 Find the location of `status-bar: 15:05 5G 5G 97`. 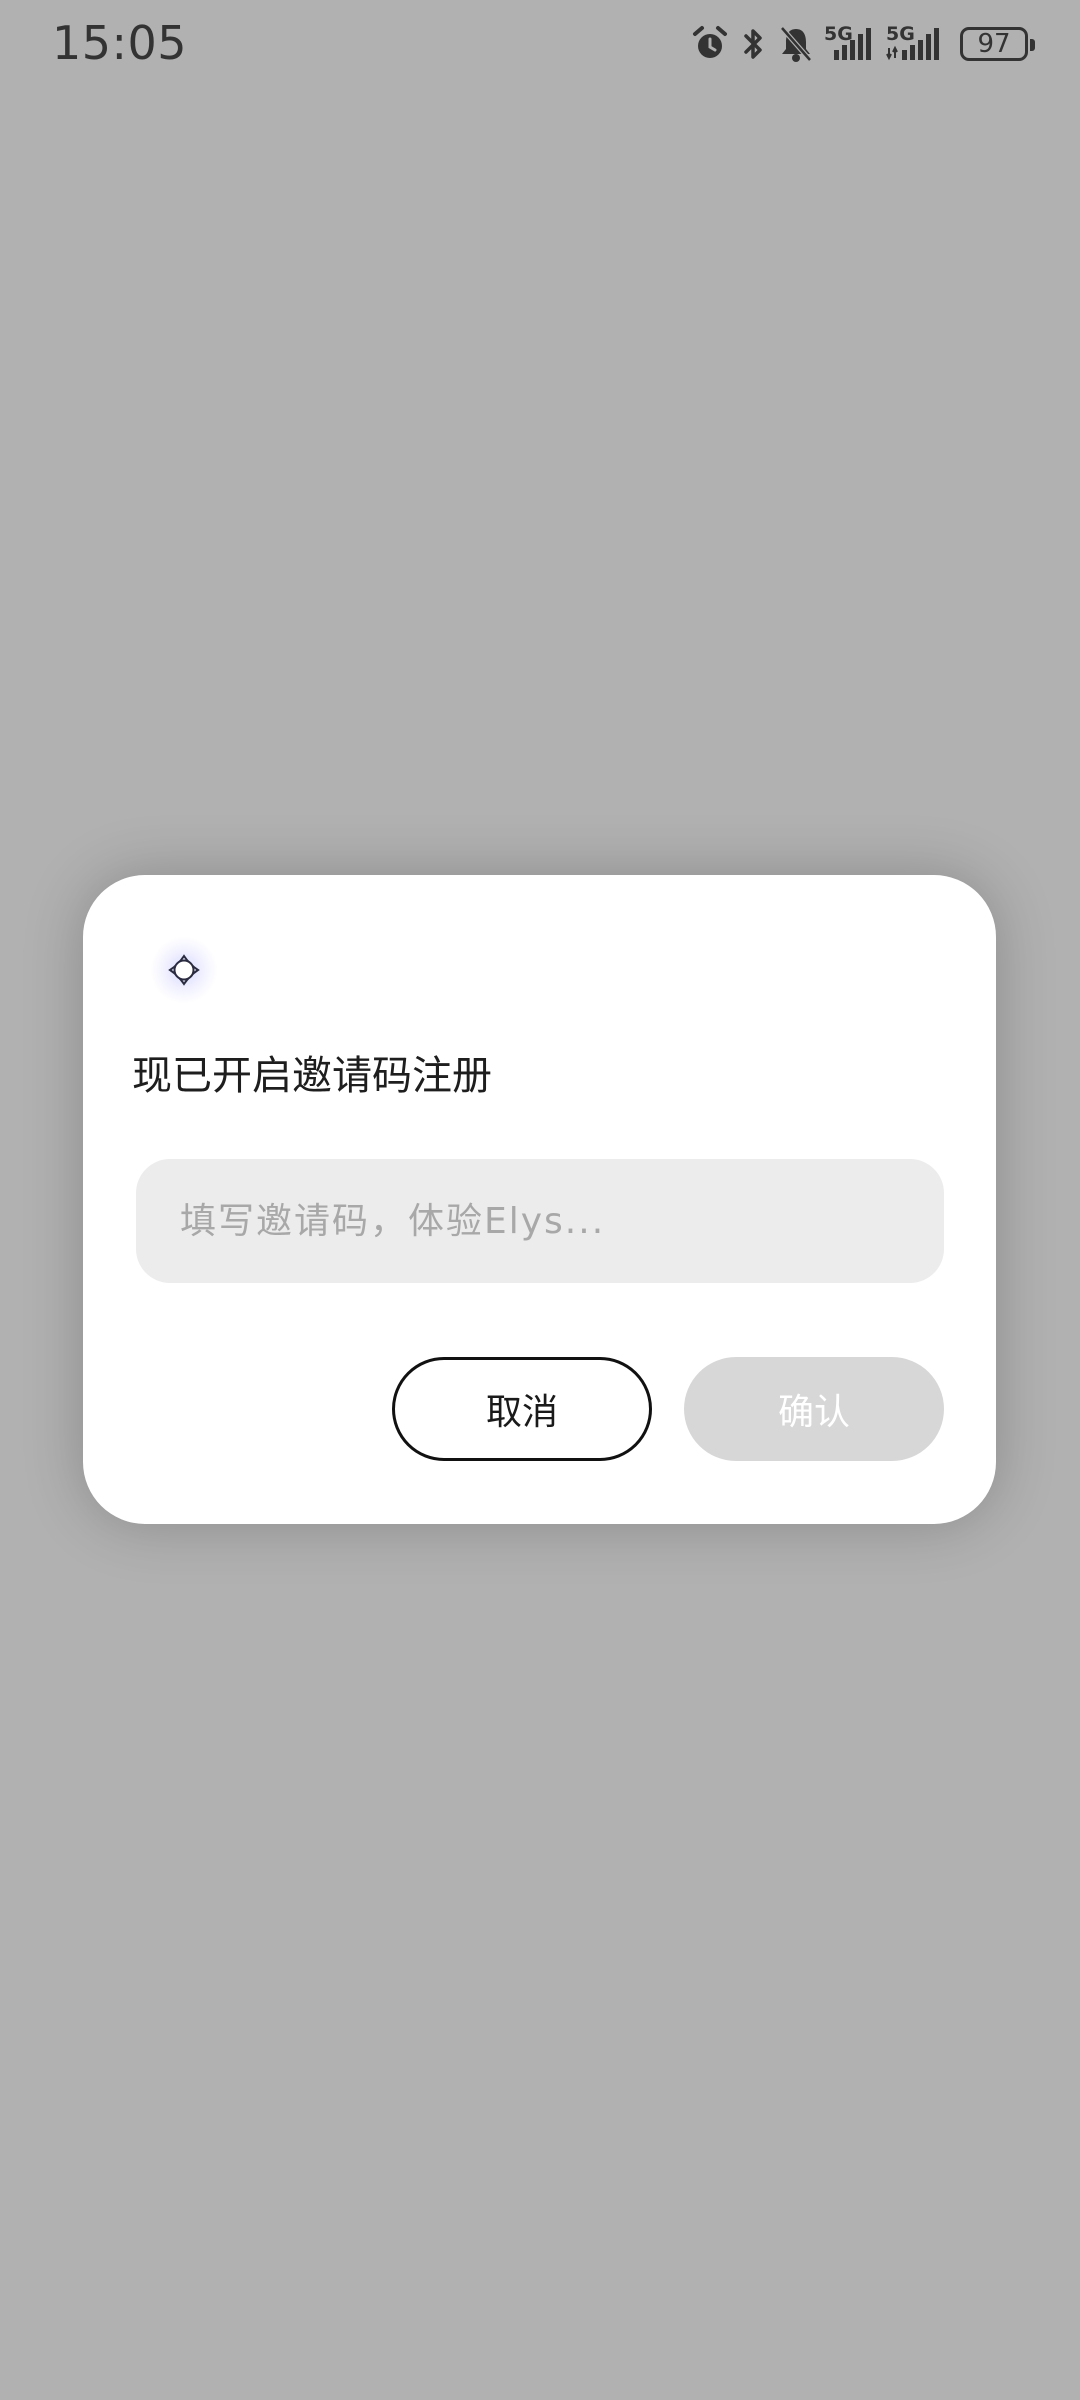

status-bar: 15:05 5G 5G 97 is located at coordinates (540, 45).